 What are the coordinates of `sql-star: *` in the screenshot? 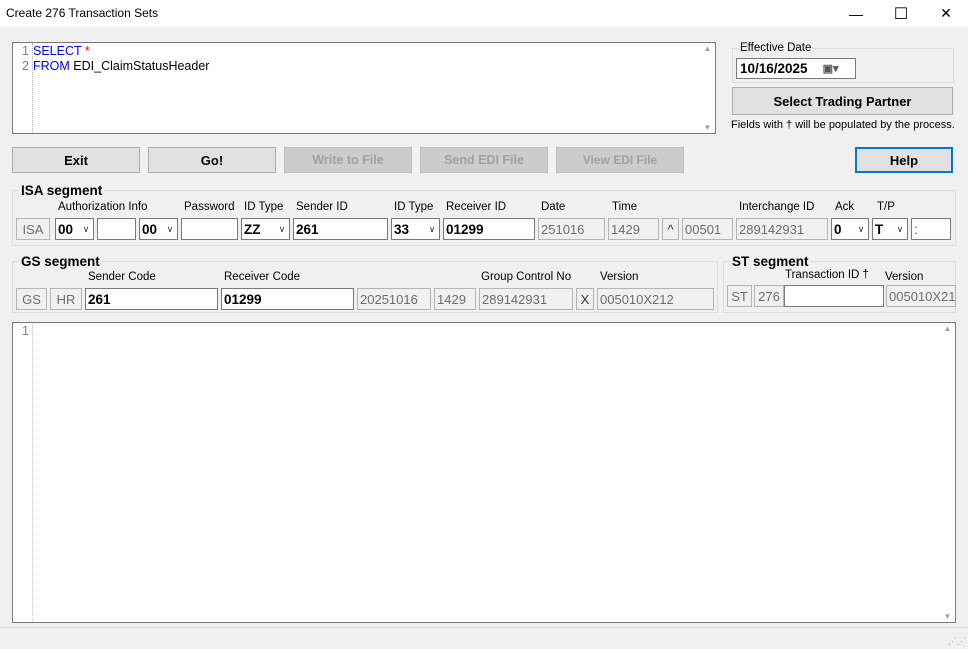 It's located at (85, 51).